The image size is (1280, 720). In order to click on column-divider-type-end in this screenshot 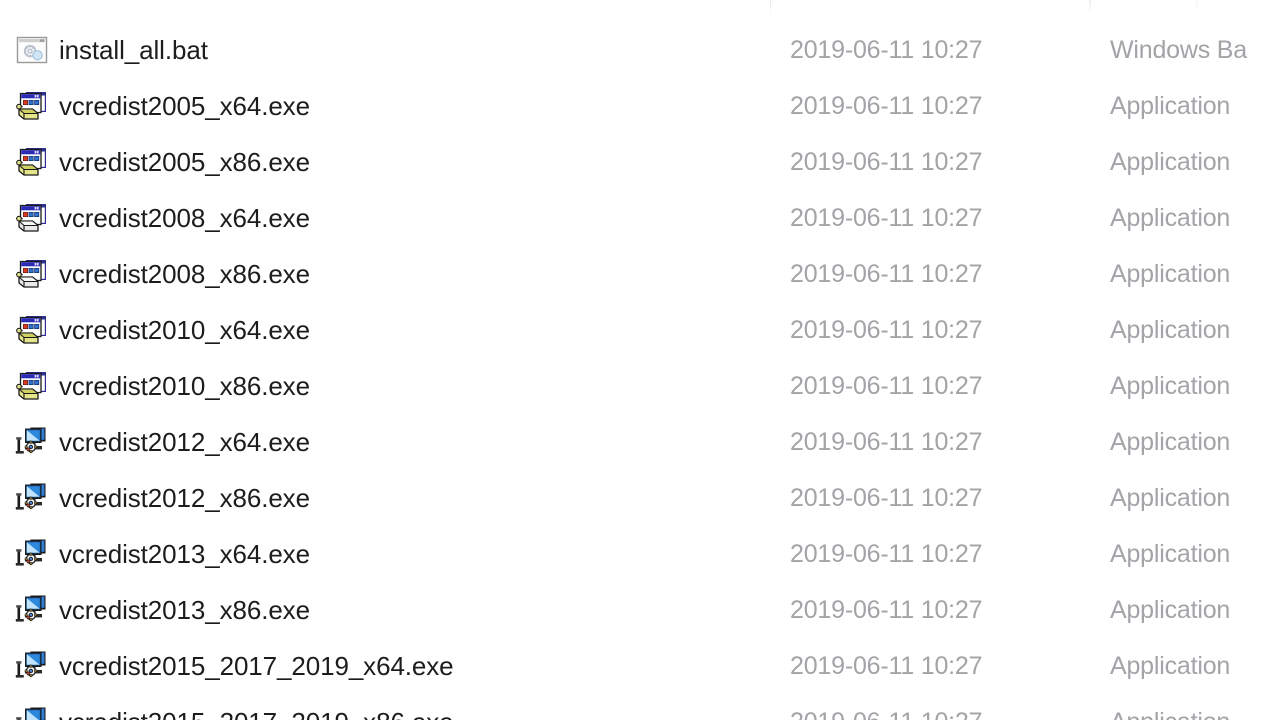, I will do `click(1197, 7)`.